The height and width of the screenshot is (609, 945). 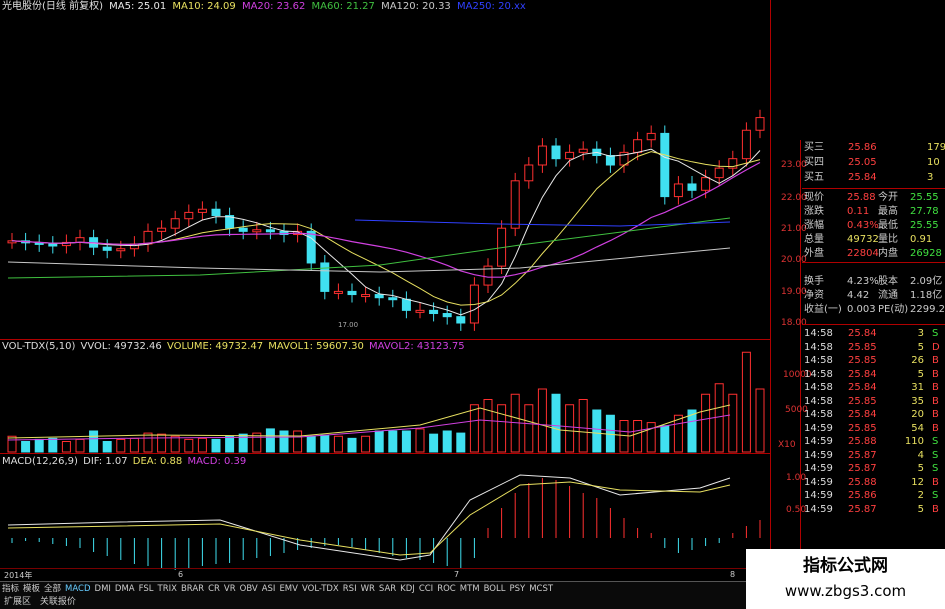 I want to click on indicator-tab: DMI, so click(x=103, y=589).